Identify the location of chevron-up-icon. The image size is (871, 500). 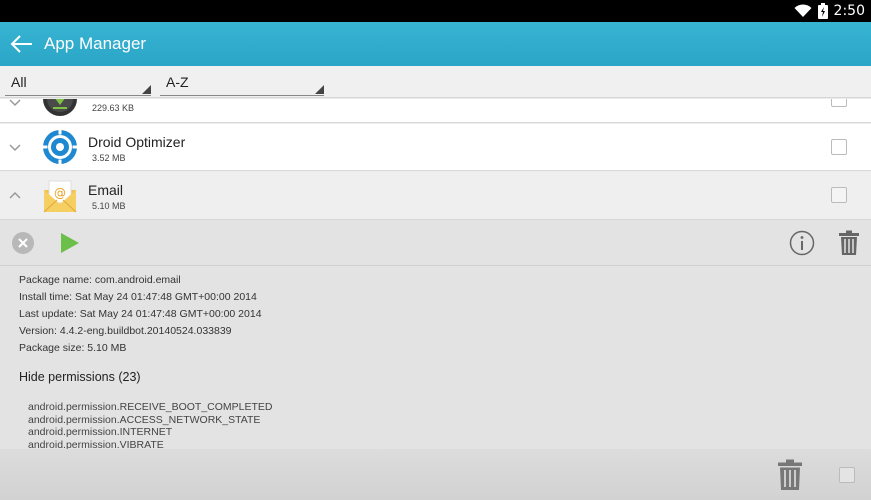
(15, 195).